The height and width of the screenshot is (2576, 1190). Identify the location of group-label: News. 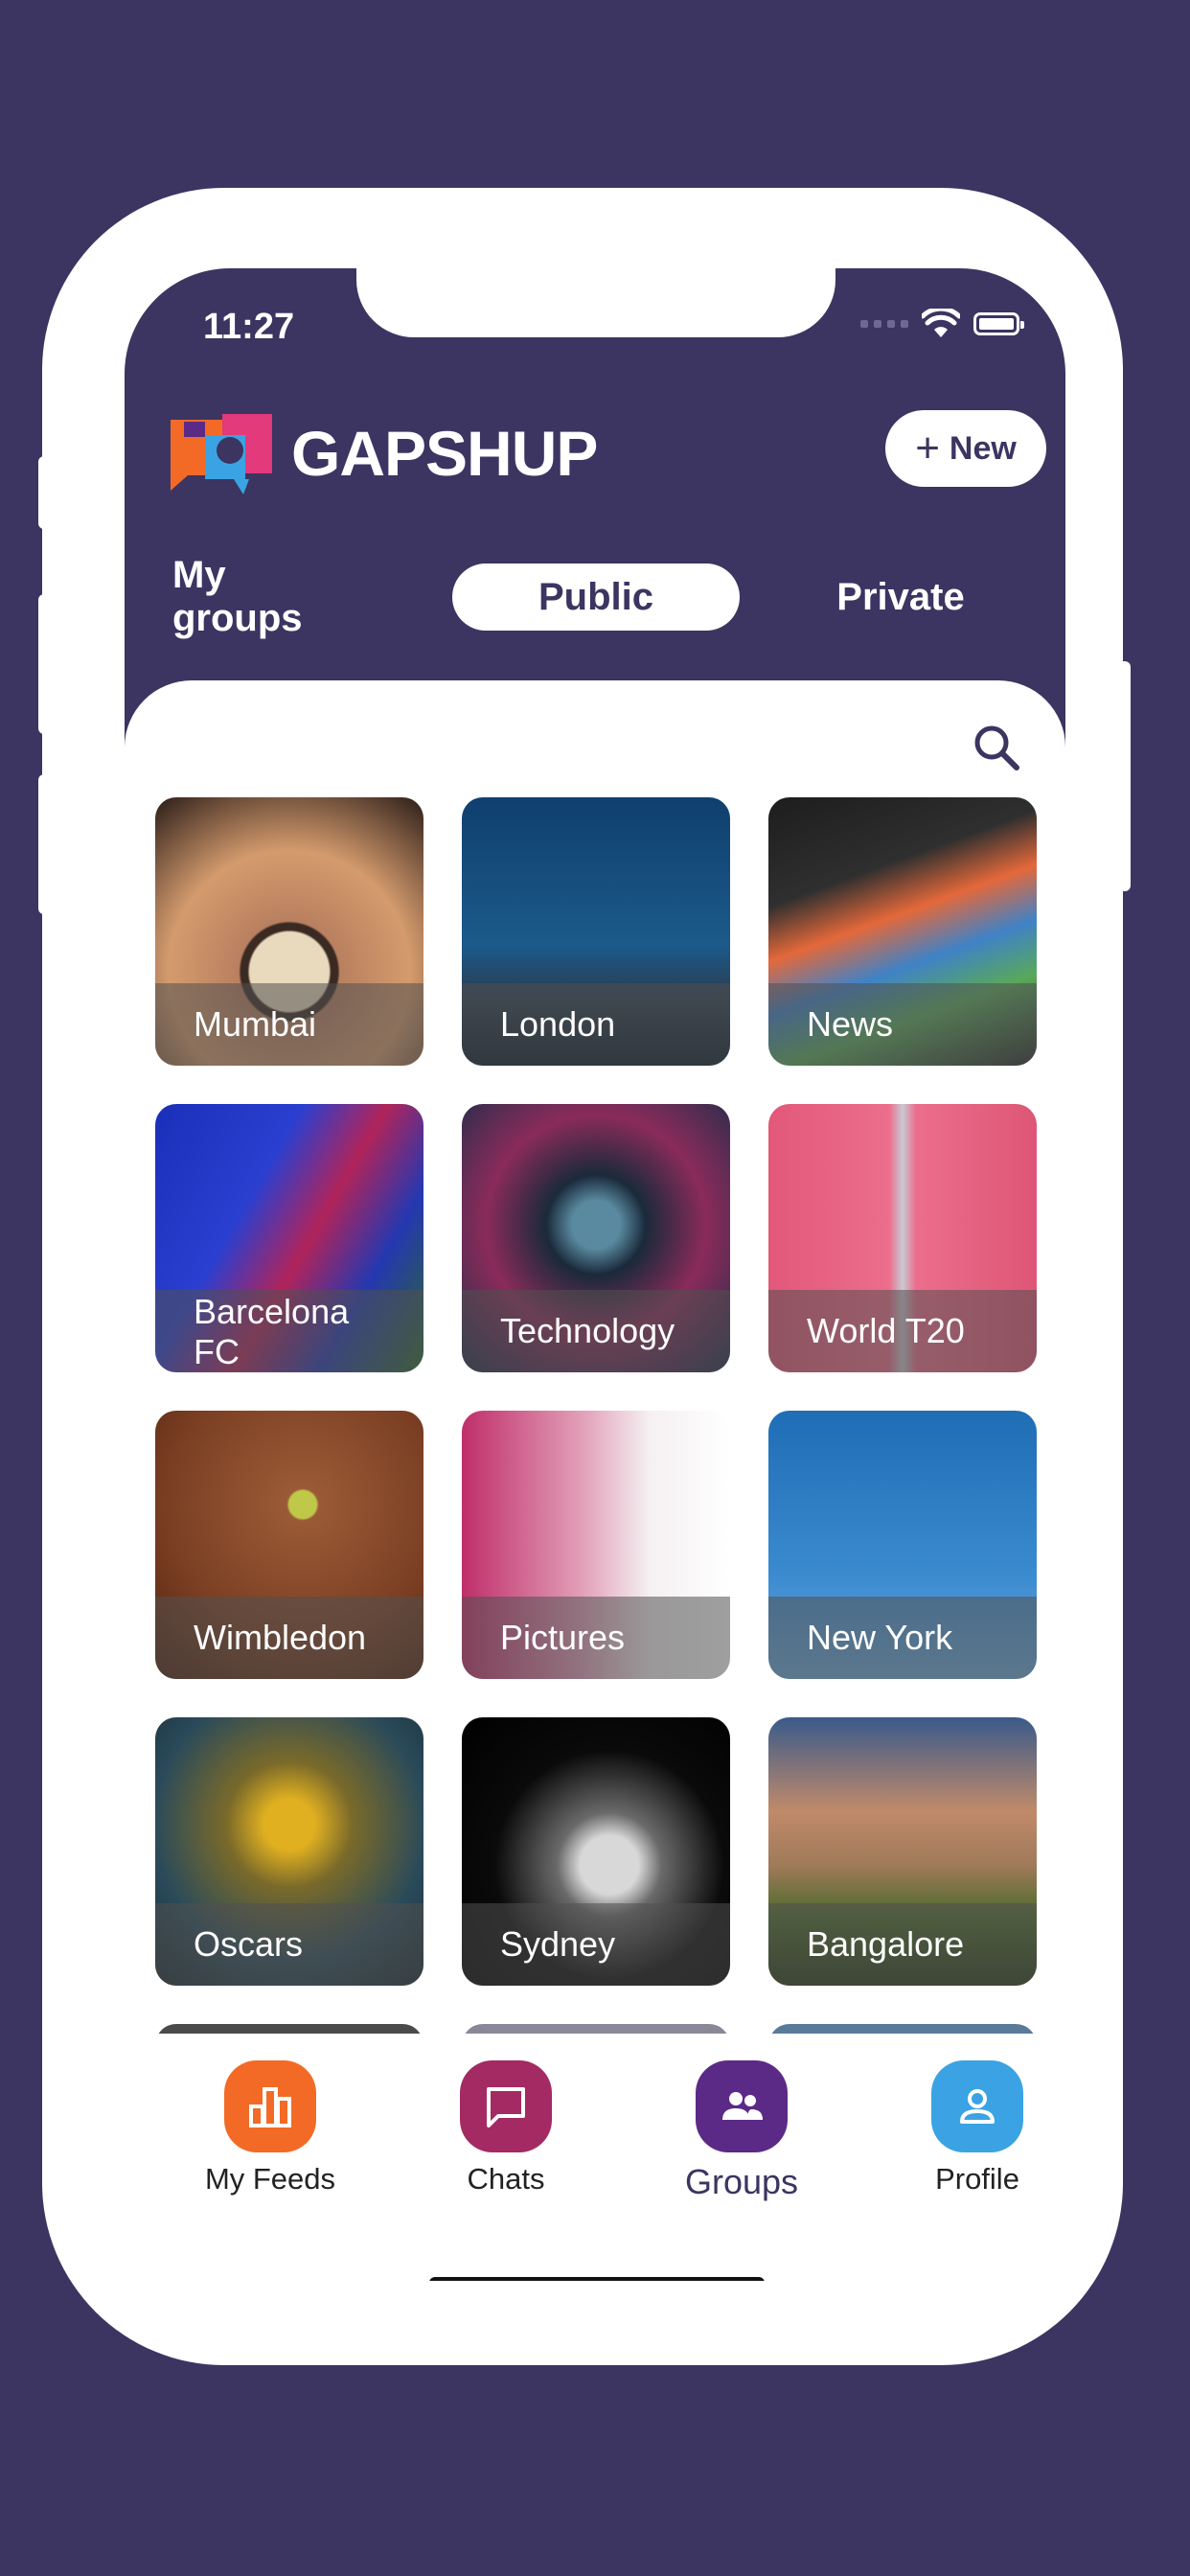
(851, 1024).